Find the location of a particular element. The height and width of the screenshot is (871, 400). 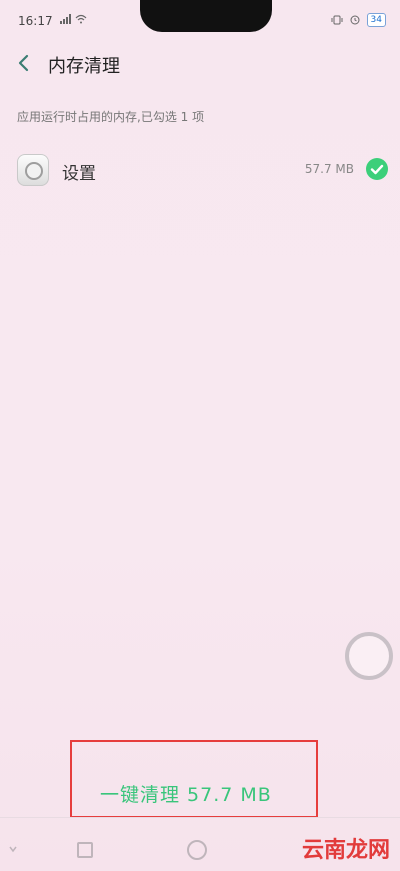

checkmark-icon is located at coordinates (377, 169).